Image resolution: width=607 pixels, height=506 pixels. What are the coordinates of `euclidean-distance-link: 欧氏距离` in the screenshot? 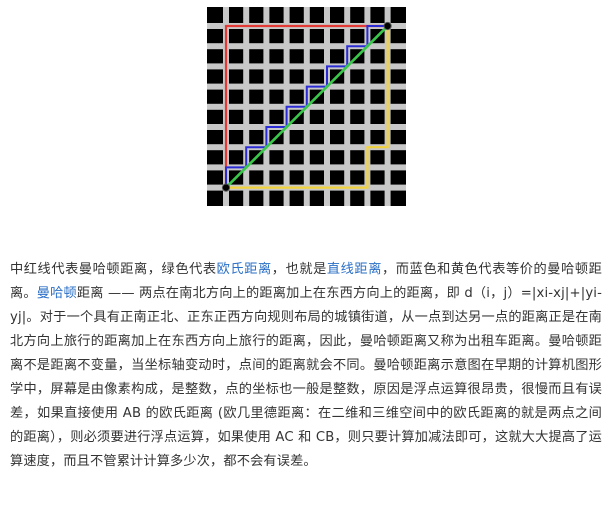 It's located at (244, 269).